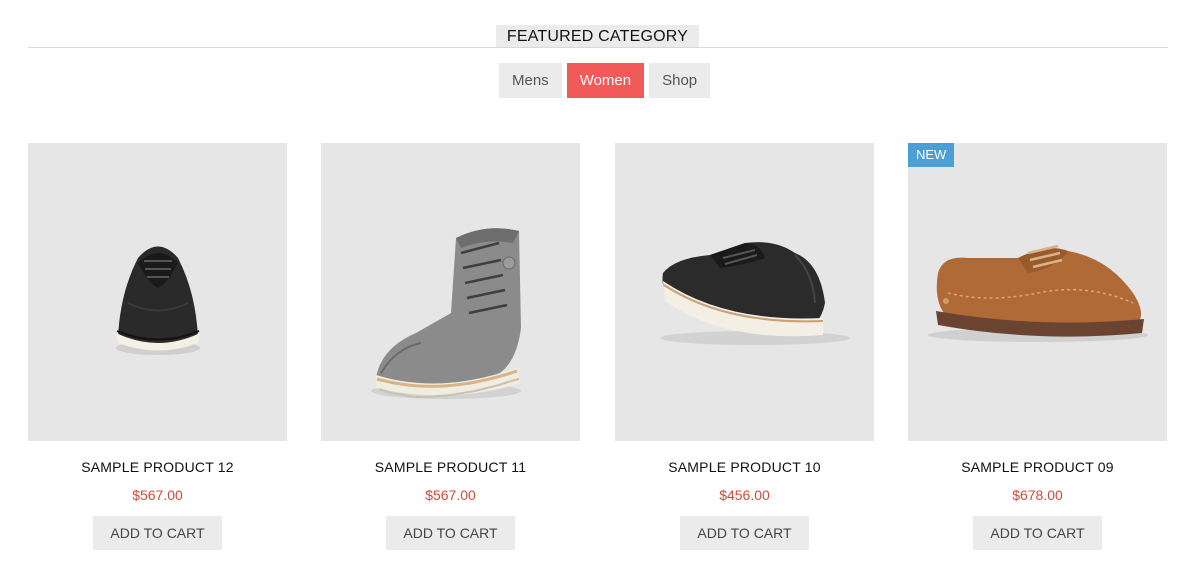 The width and height of the screenshot is (1191, 577). Describe the element at coordinates (530, 80) in the screenshot. I see `tab-mens: Mens` at that location.